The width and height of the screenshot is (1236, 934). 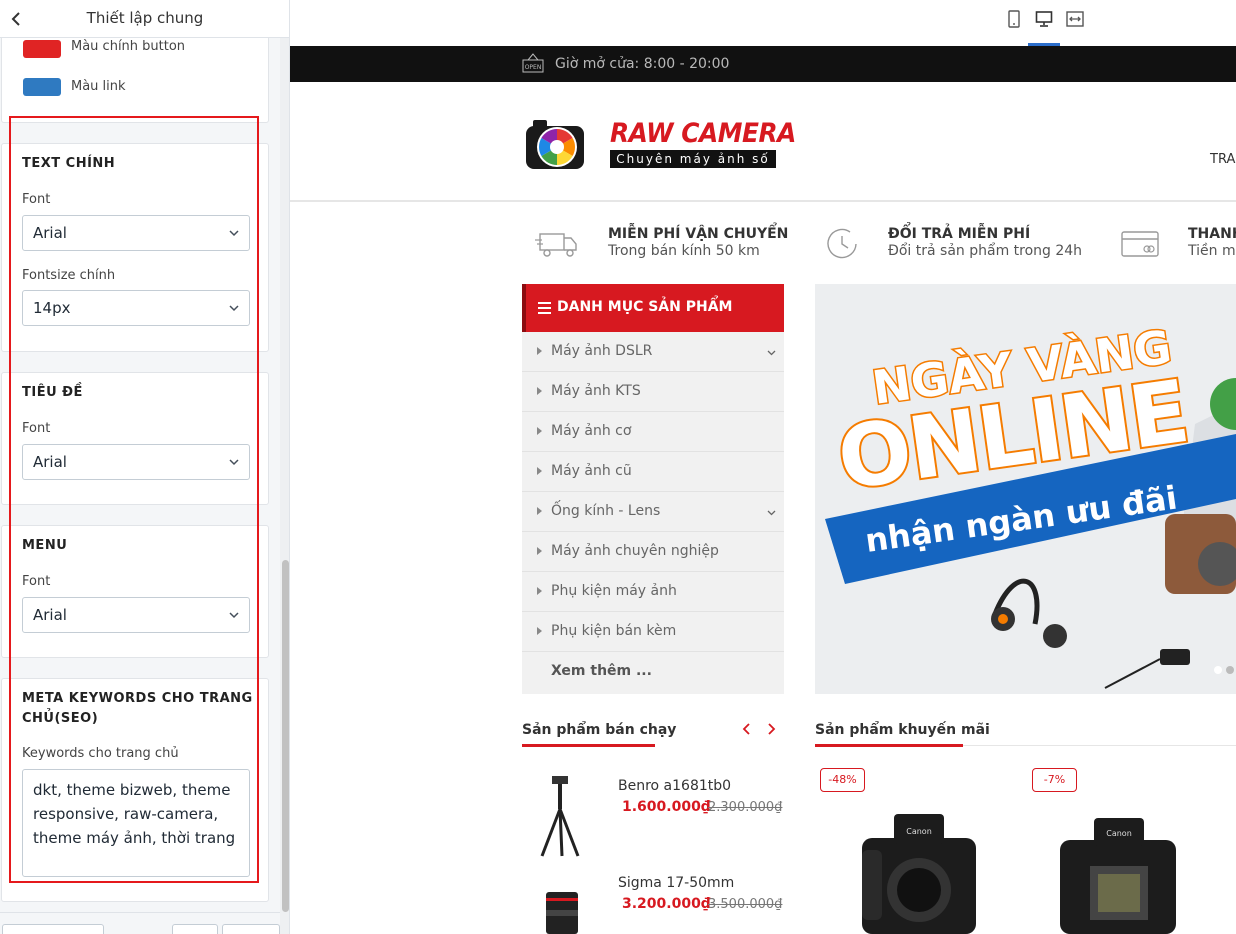 I want to click on category-label: Máy ảnh KTS, so click(x=596, y=391).